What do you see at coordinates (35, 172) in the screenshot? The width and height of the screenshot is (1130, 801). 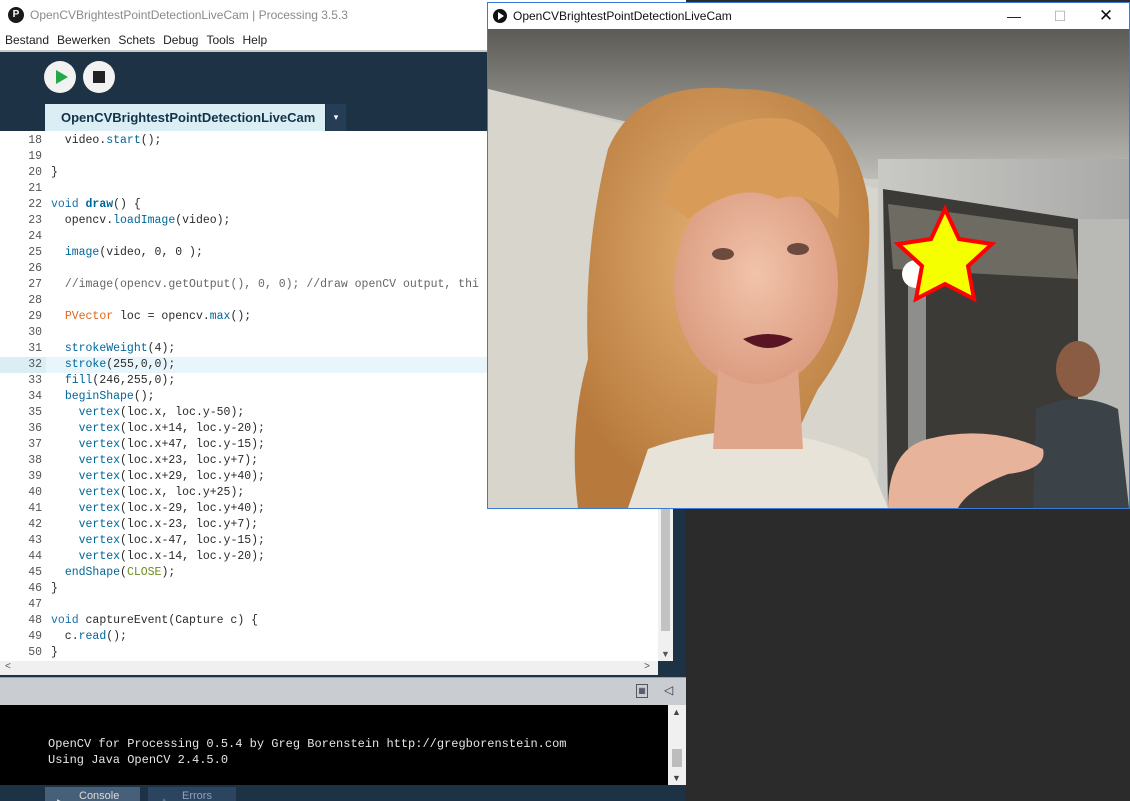 I see `line-number: 20` at bounding box center [35, 172].